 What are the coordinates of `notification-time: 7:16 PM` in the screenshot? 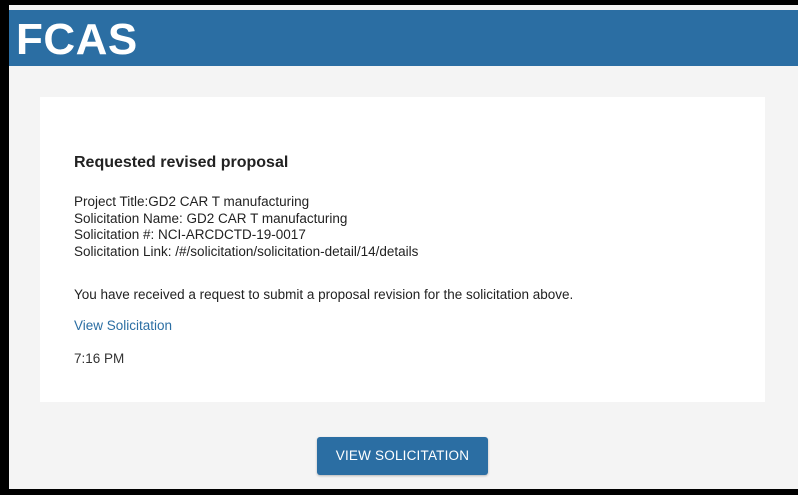 It's located at (99, 358).